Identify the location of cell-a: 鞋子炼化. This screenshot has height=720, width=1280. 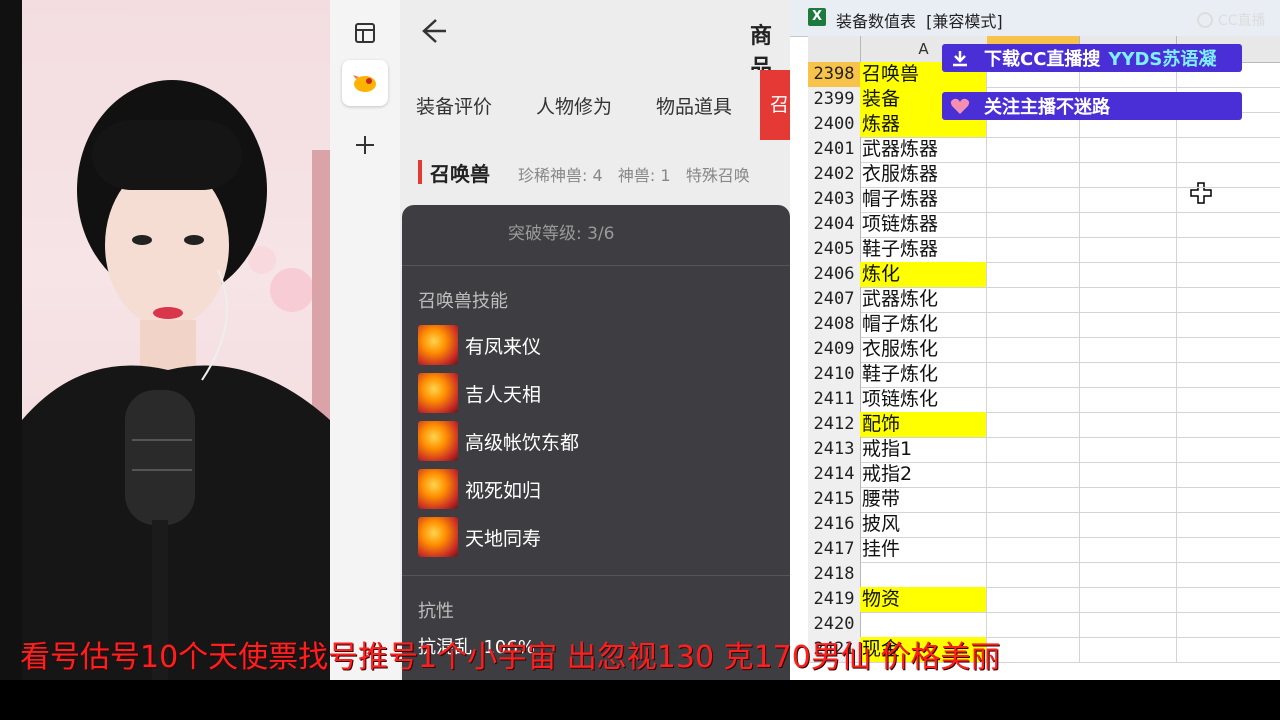
(923, 374).